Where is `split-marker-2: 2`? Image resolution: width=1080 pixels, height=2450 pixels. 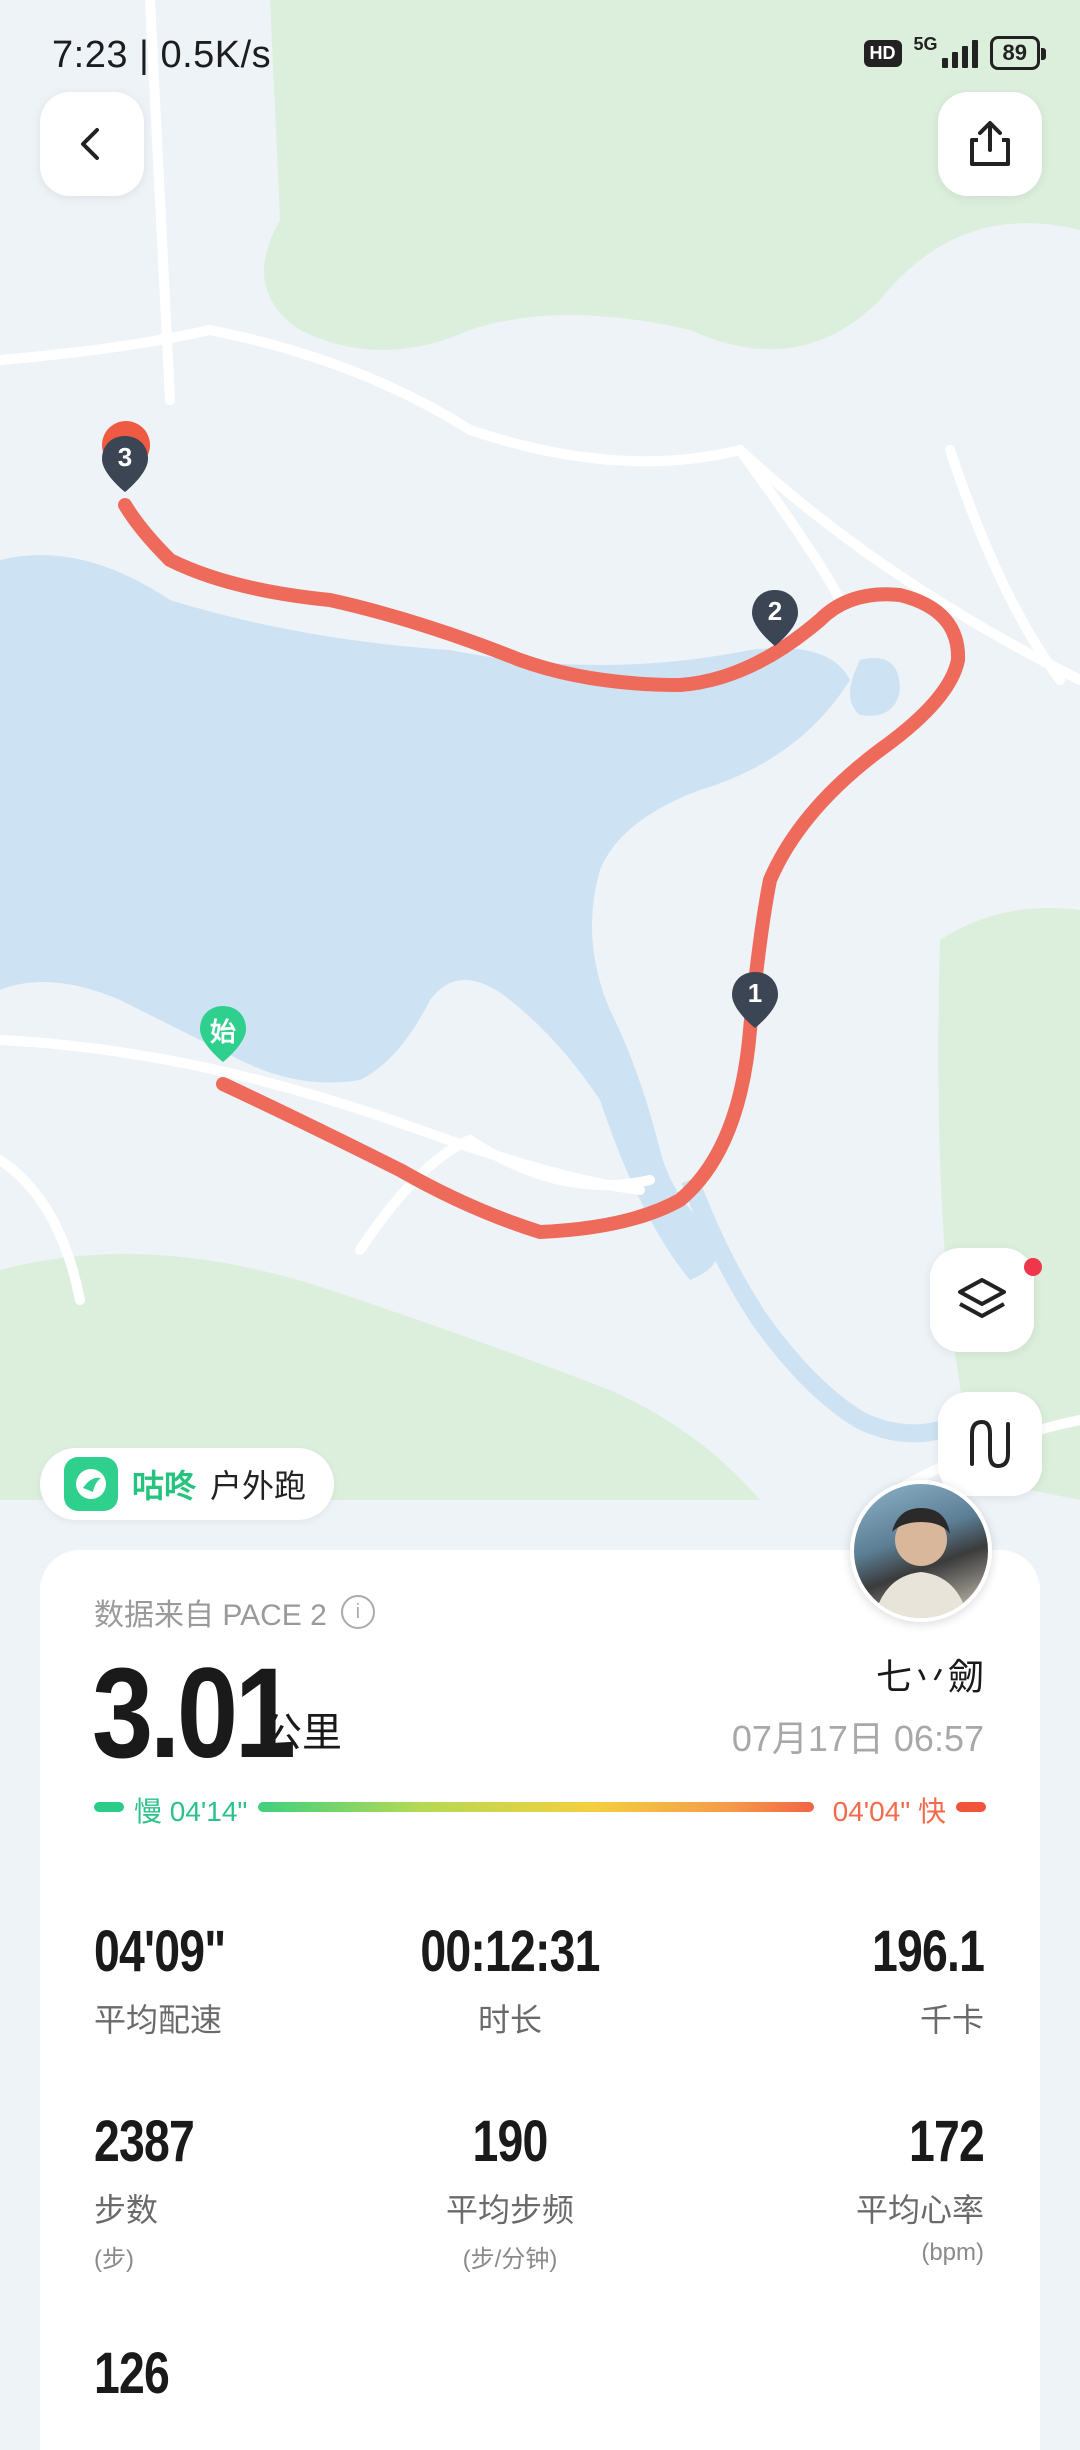 split-marker-2: 2 is located at coordinates (775, 619).